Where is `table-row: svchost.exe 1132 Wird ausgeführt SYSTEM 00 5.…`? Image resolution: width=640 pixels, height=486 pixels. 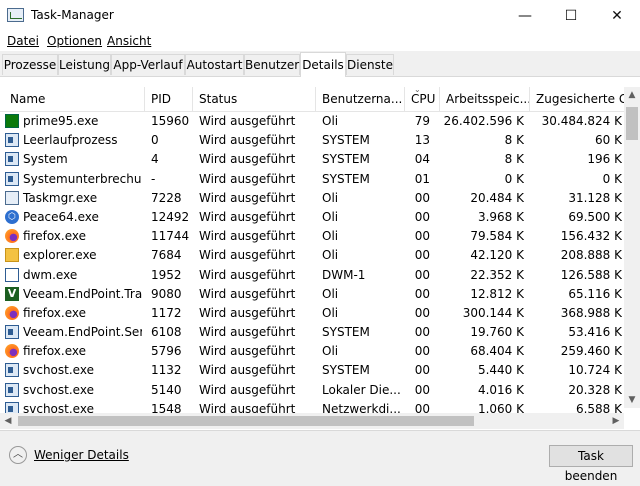
table-row: svchost.exe 1132 Wird ausgeführt SYSTEM 00 5.… is located at coordinates (312, 370).